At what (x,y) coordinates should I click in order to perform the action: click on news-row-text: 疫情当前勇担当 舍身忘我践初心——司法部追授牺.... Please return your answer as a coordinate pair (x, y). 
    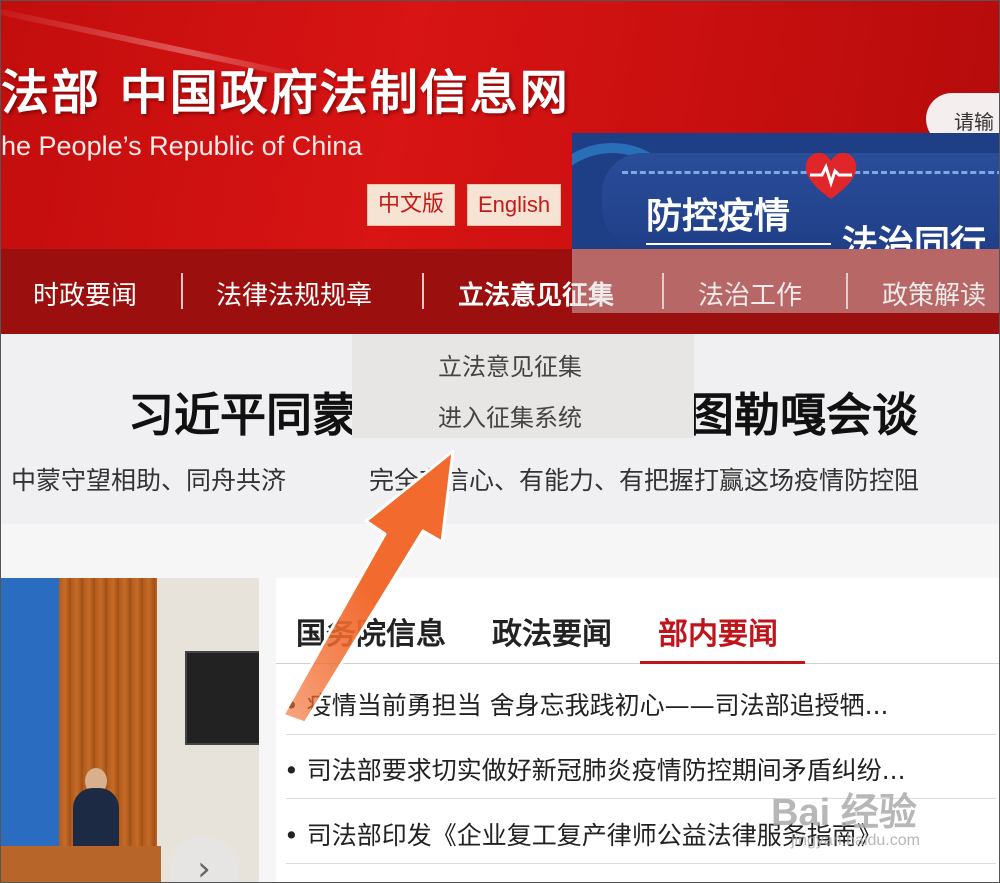
    Looking at the image, I should click on (597, 705).